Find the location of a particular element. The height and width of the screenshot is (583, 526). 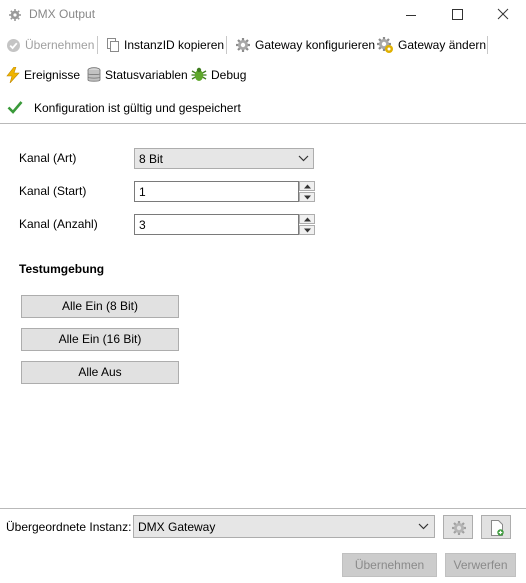

copy-instance-id-button: InstanzID kopieren is located at coordinates (165, 45).